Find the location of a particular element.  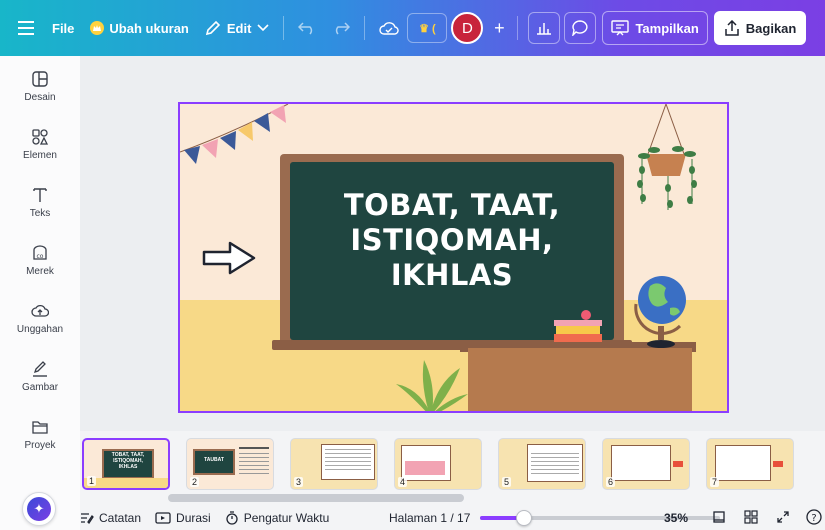

page-number: 3 is located at coordinates (299, 482).